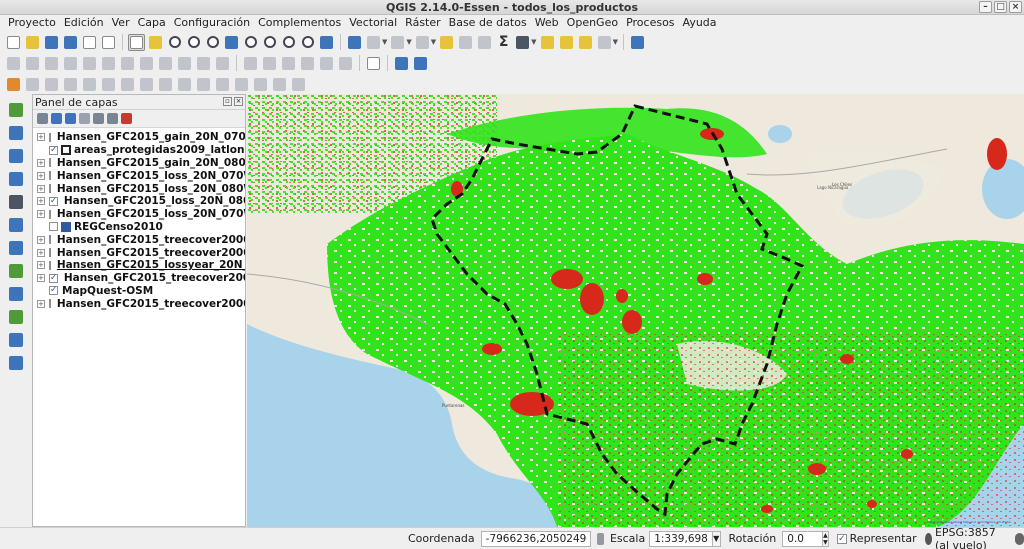  Describe the element at coordinates (345, 63) in the screenshot. I see `change-label-button` at that location.